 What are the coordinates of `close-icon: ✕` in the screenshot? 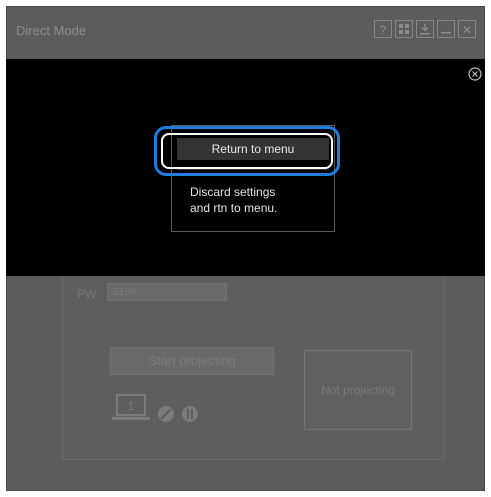 It's located at (467, 30).